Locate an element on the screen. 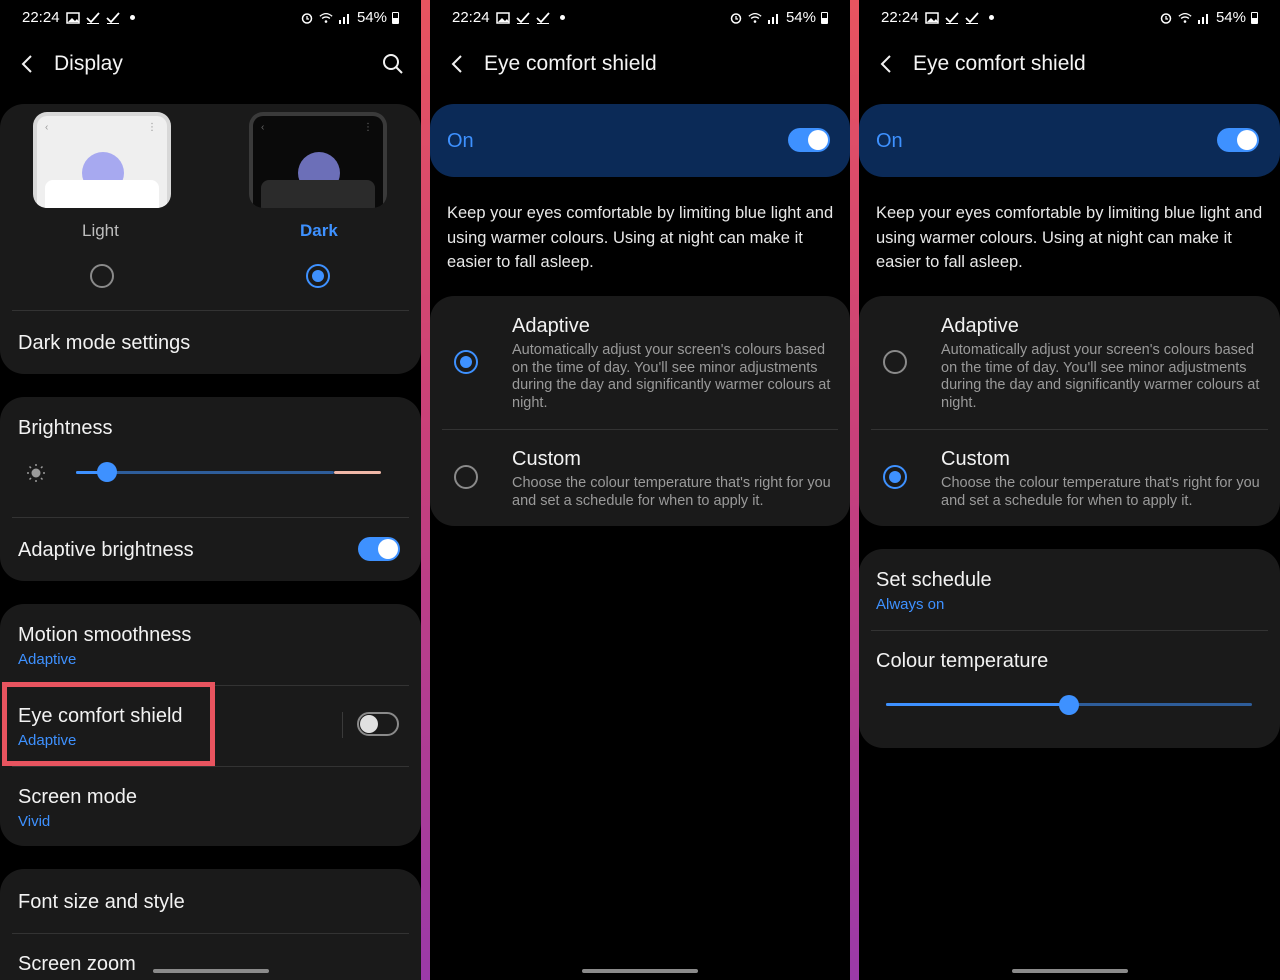 The height and width of the screenshot is (980, 1280). dark-theme-label: Dark is located at coordinates (319, 230).